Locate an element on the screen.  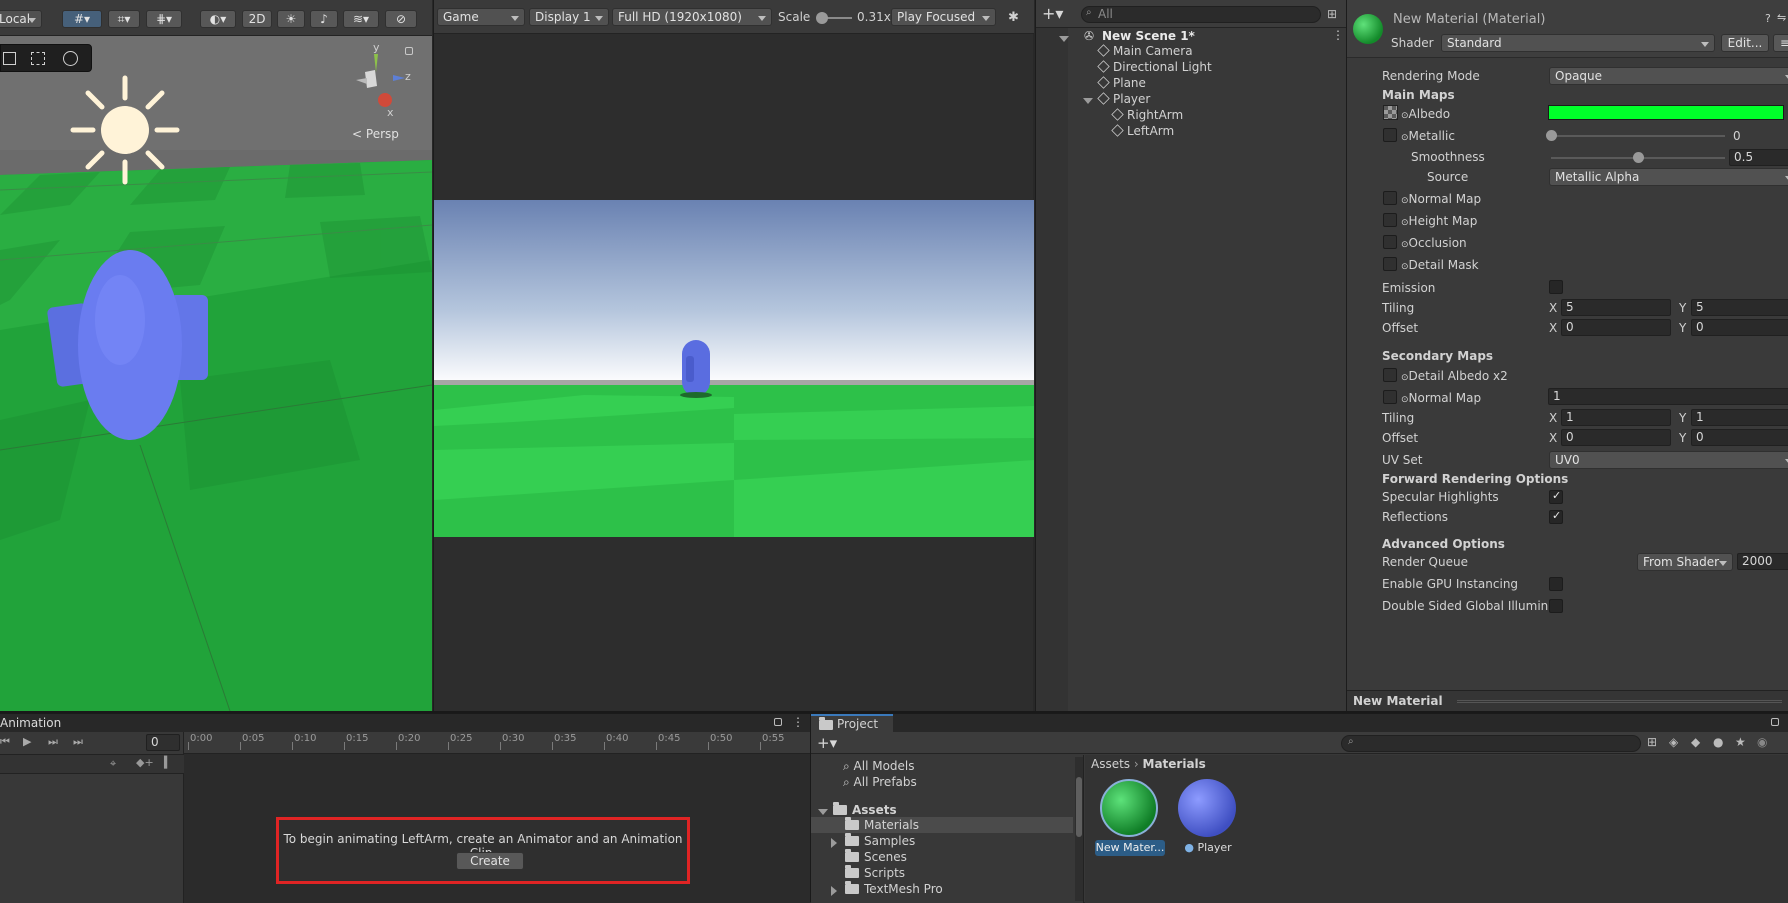
project-search-input is located at coordinates (1491, 743).